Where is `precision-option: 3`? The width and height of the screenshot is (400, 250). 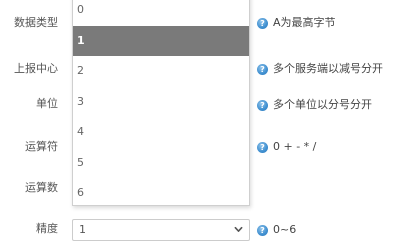
precision-option: 3 is located at coordinates (161, 102).